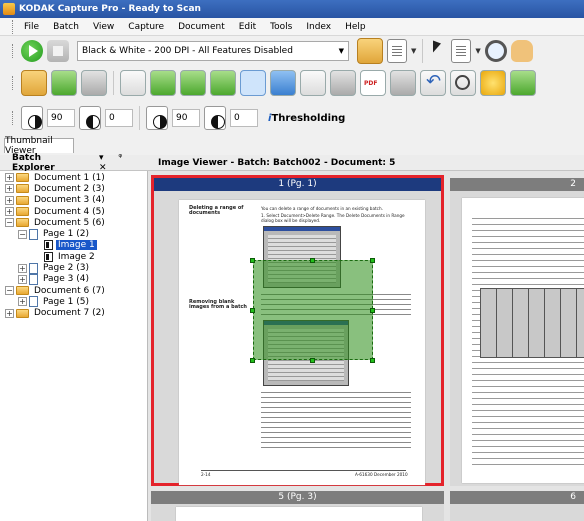 The image size is (584, 521). Describe the element at coordinates (244, 118) in the screenshot. I see `contrast-color-field: 0` at that location.